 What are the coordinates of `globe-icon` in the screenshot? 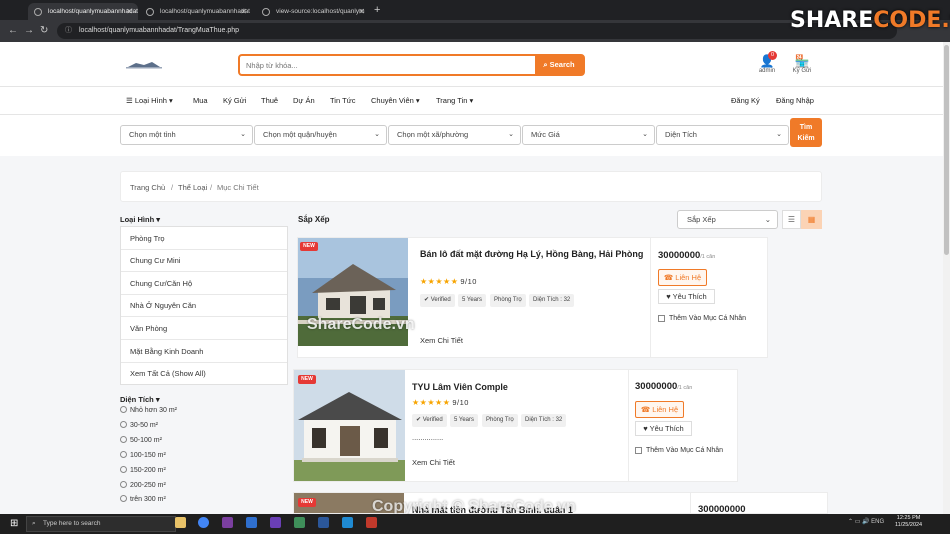 It's located at (266, 12).